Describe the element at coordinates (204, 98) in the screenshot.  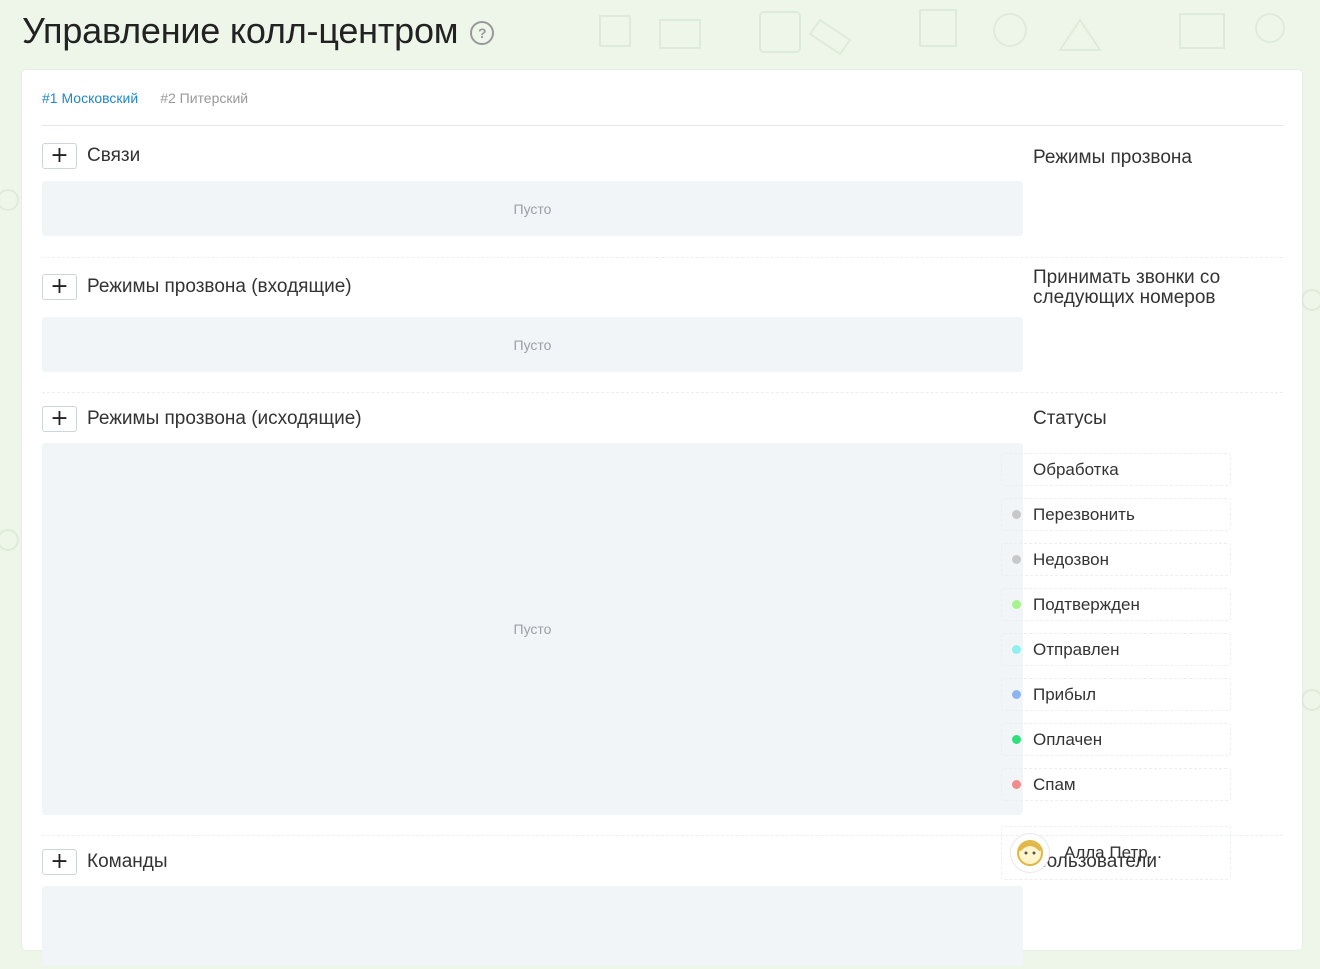
I see `tab-piter: #2 Питерский` at that location.